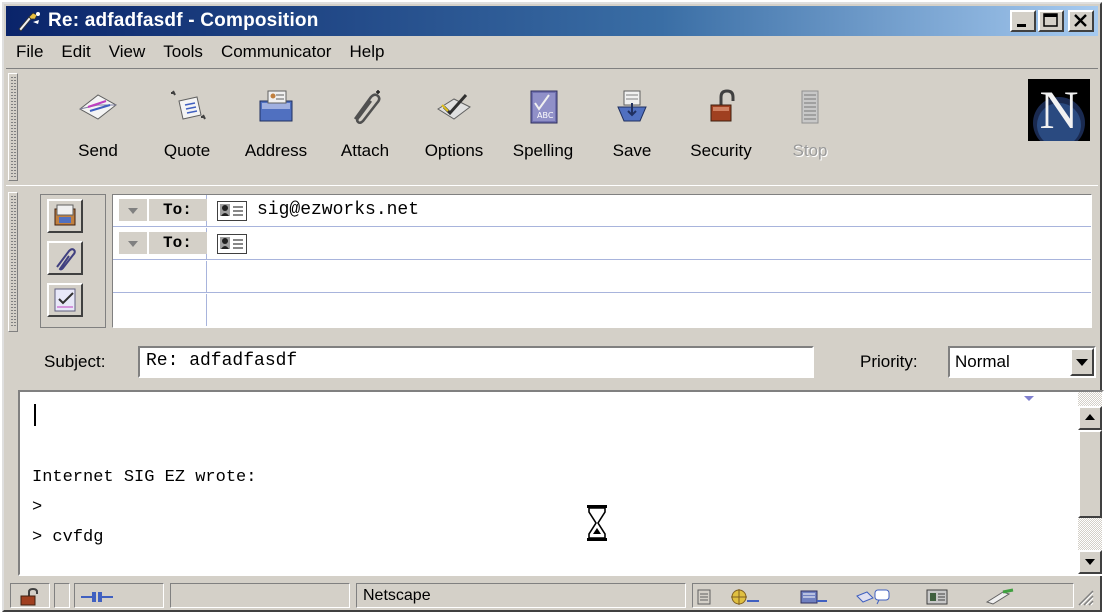 The width and height of the screenshot is (1107, 614). Describe the element at coordinates (1090, 418) in the screenshot. I see `scroll-up-button` at that location.